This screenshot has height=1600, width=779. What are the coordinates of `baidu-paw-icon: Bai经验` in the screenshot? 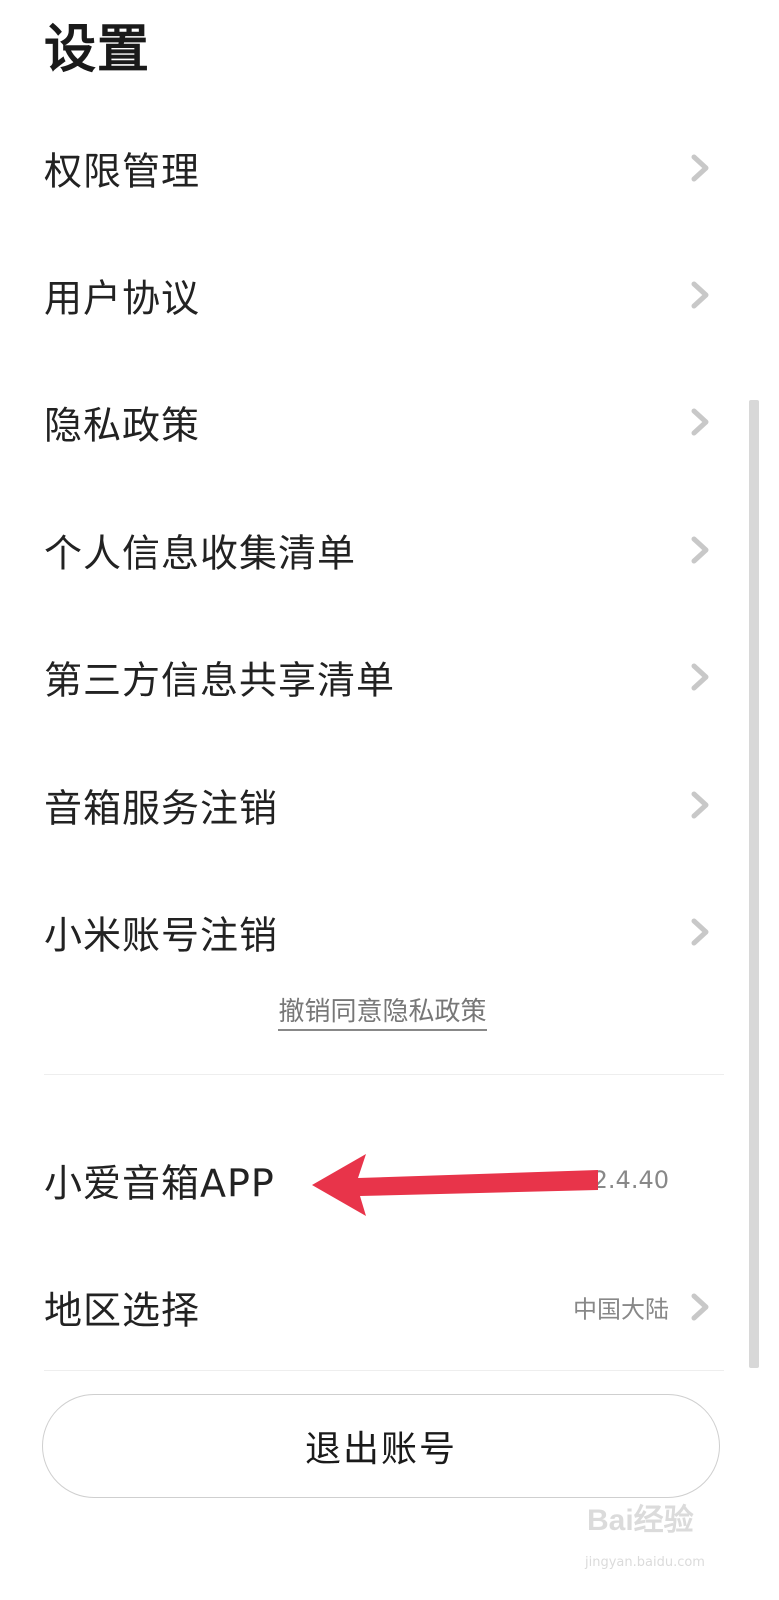 It's located at (640, 1520).